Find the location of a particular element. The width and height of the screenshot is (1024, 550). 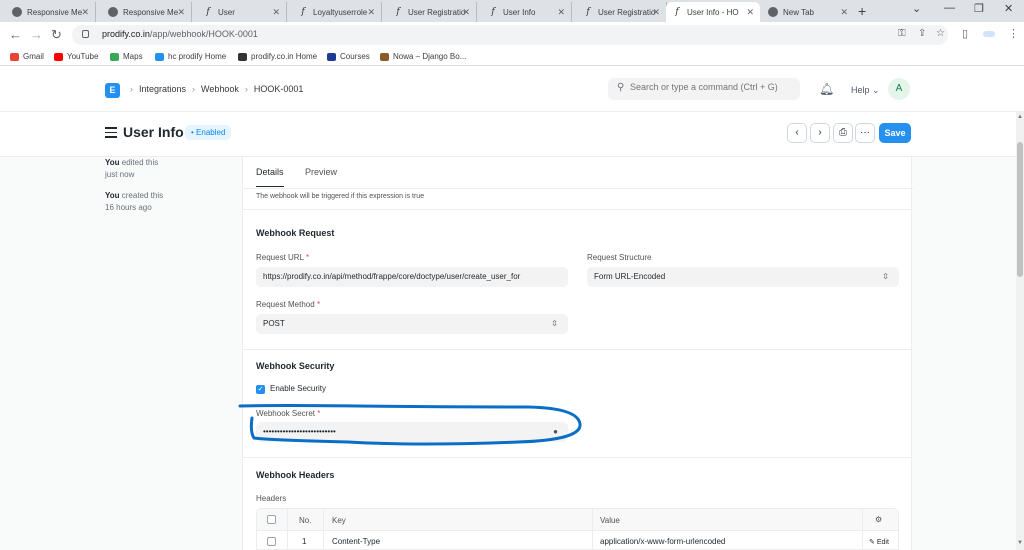

bell-icon: 🔔︎ is located at coordinates (826, 89).